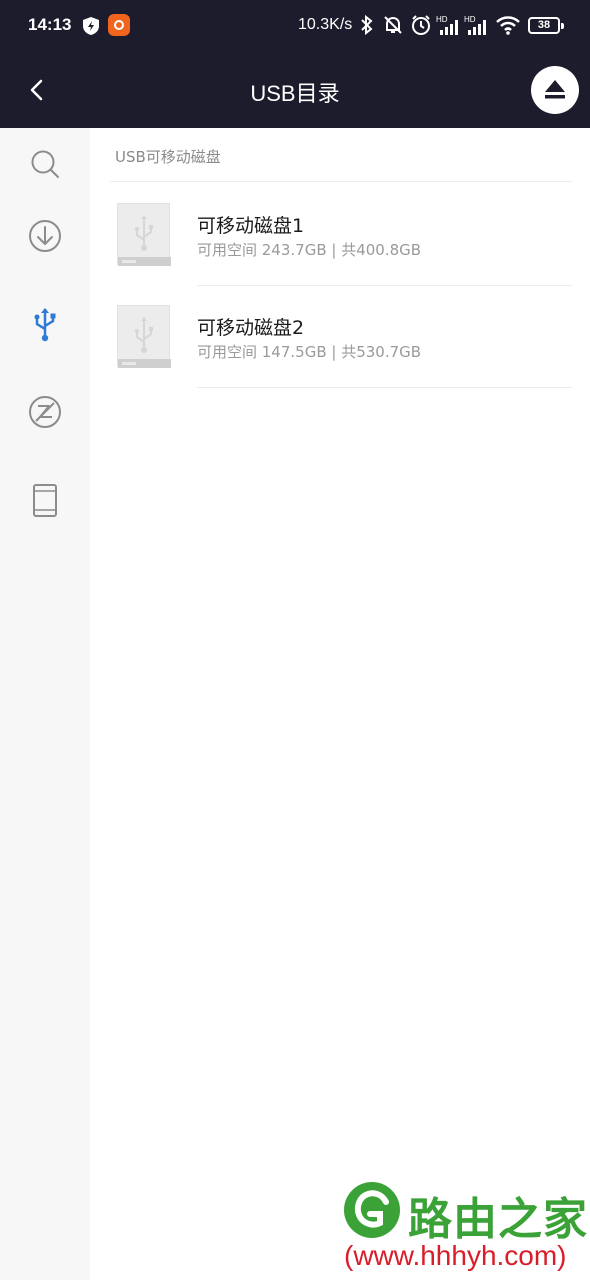 The width and height of the screenshot is (590, 1280). I want to click on eject-button, so click(555, 90).